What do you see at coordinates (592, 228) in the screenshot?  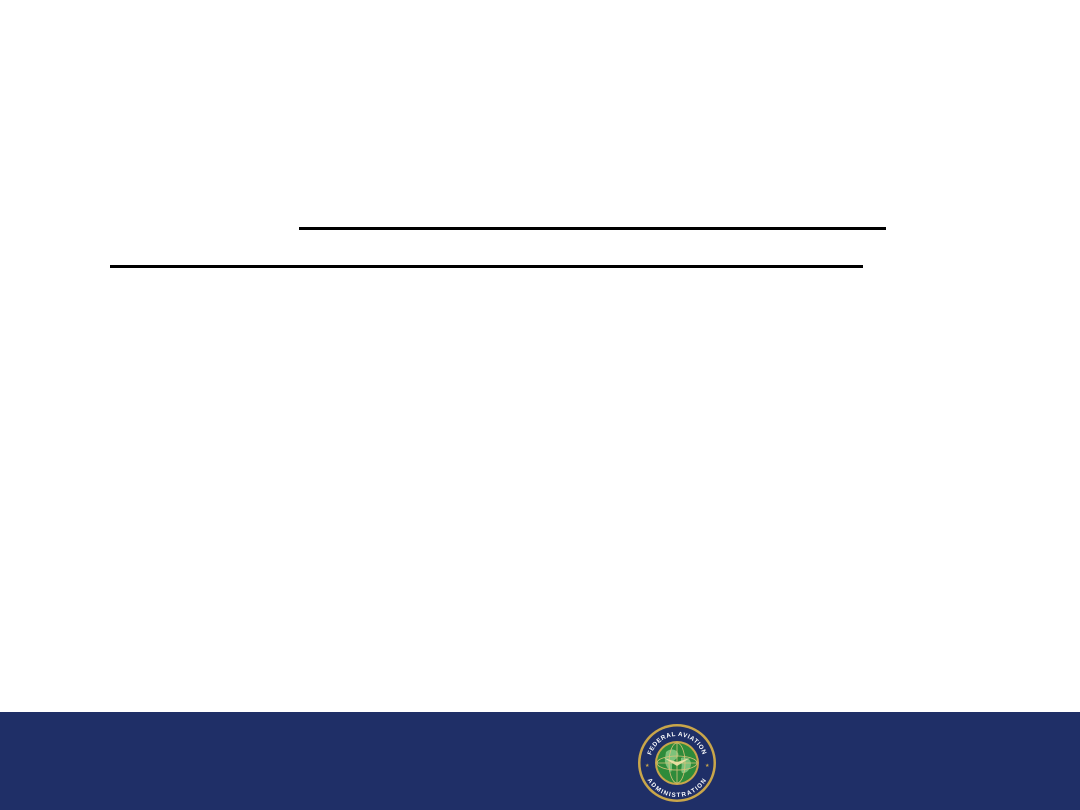 I see `title-underline-rule` at bounding box center [592, 228].